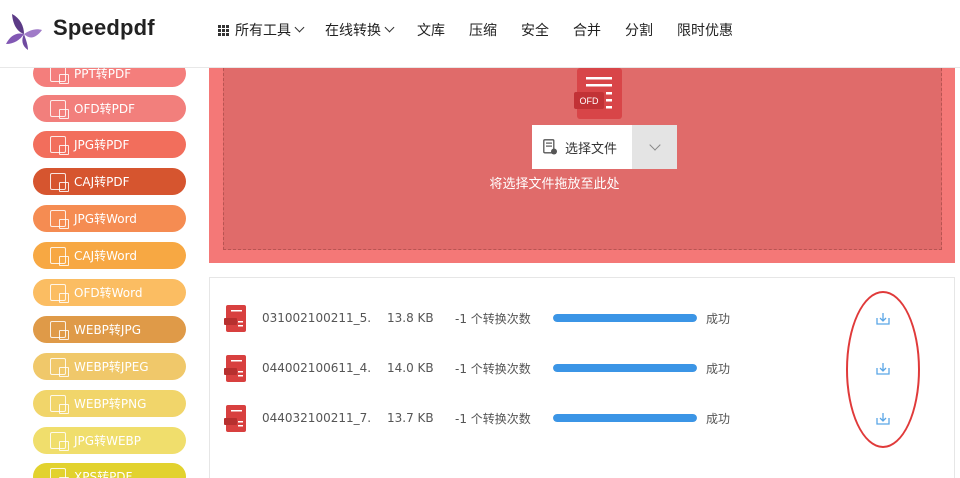 Image resolution: width=960 pixels, height=478 pixels. I want to click on nav-merge: 合并, so click(587, 30).